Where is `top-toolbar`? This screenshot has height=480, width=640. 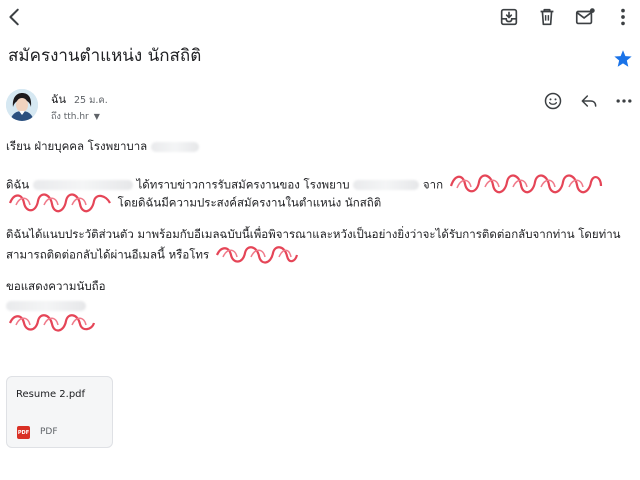 top-toolbar is located at coordinates (320, 17).